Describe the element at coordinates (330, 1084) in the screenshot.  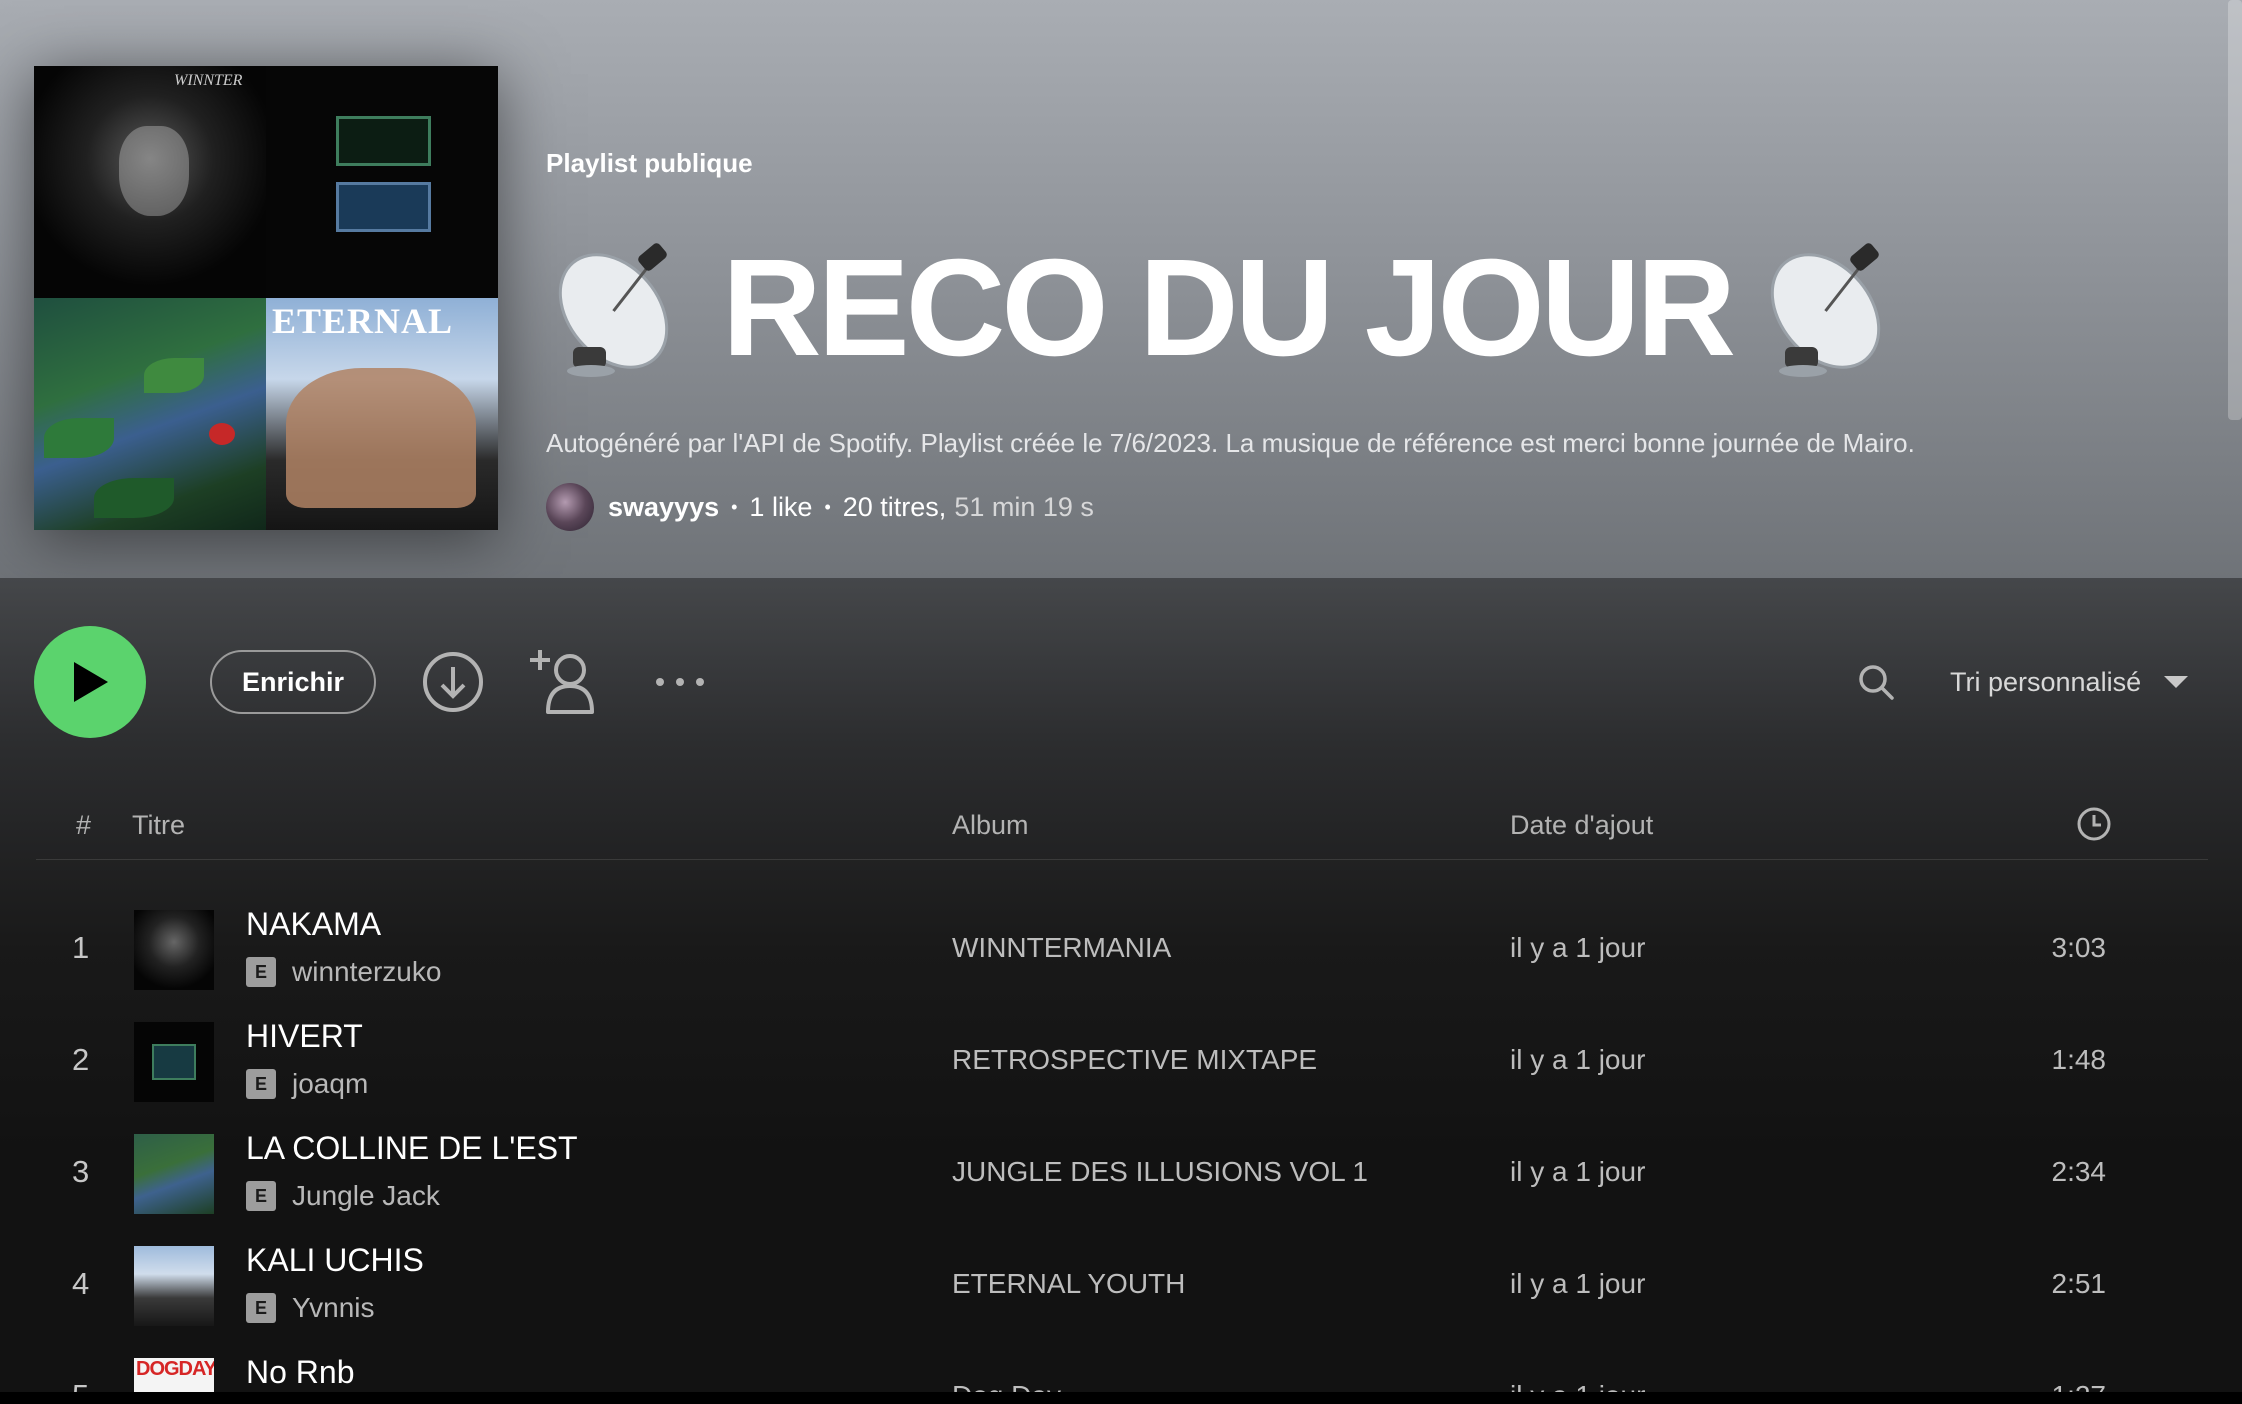
I see `track-artist: joaqm` at that location.